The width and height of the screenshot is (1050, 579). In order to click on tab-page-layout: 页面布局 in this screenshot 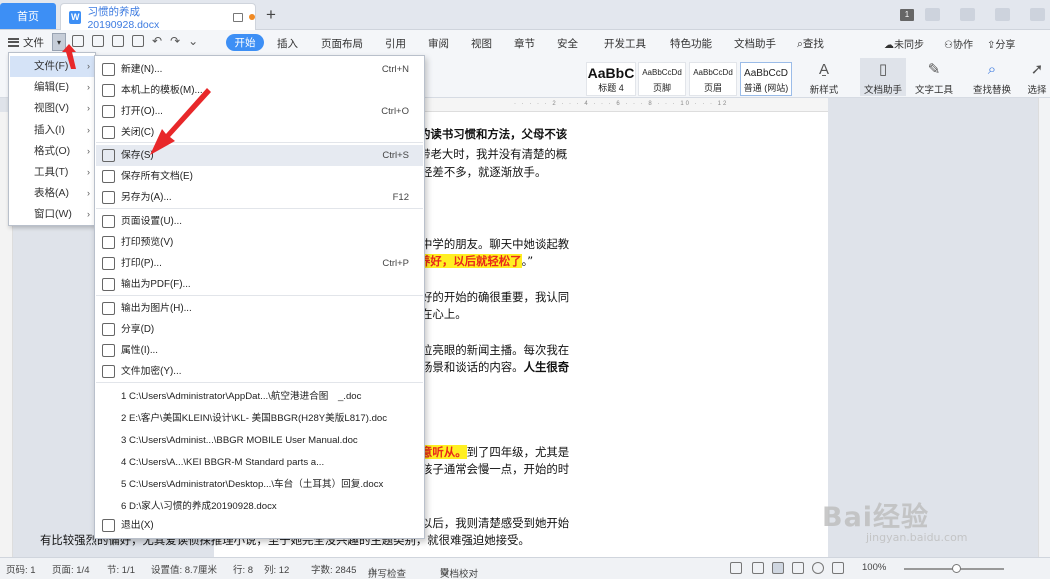, I will do `click(342, 43)`.